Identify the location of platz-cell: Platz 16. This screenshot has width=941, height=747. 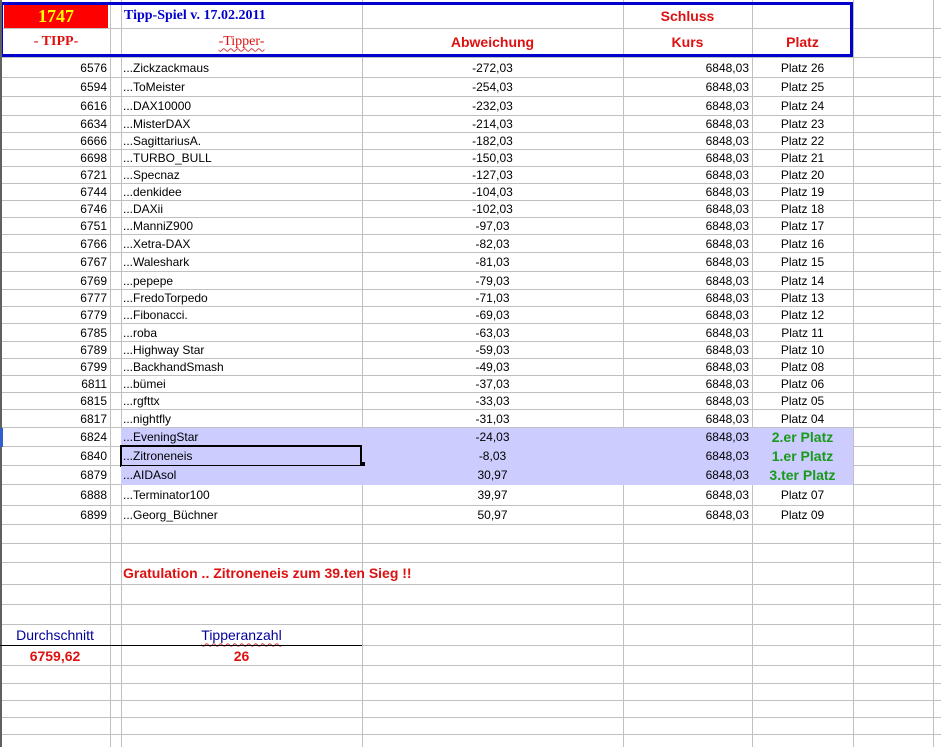
(802, 243).